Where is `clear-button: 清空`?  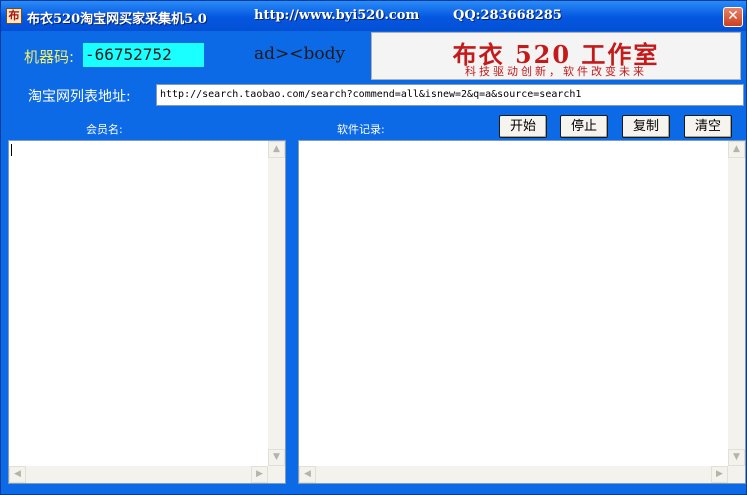 clear-button: 清空 is located at coordinates (708, 126).